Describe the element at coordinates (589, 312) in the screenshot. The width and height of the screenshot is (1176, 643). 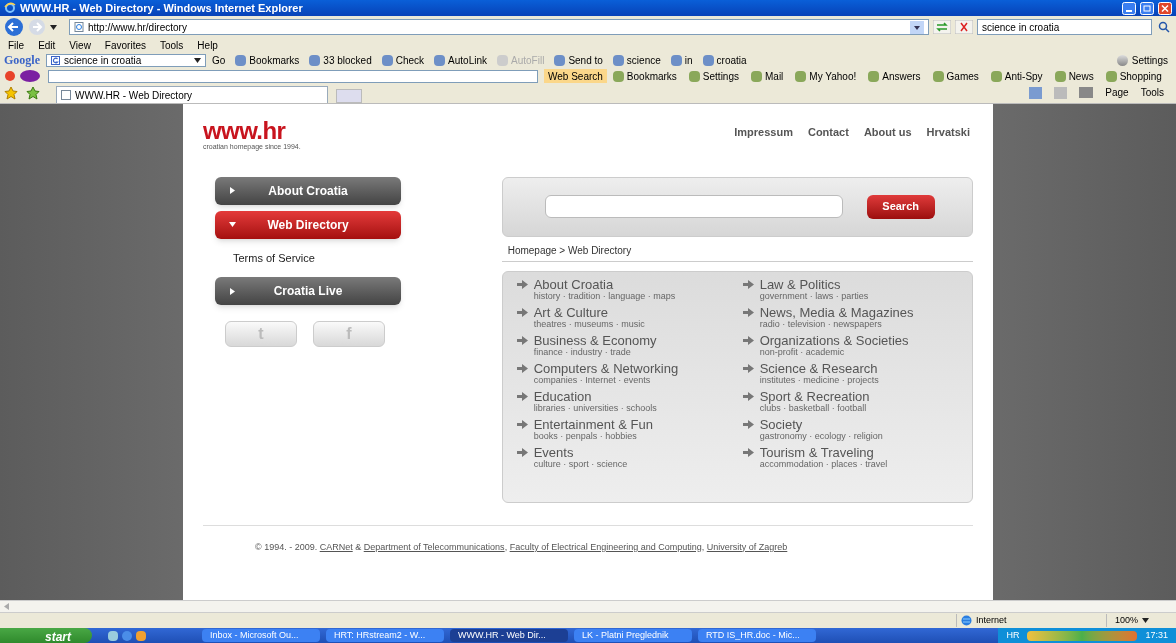
I see `category-link: Art & Culture` at that location.